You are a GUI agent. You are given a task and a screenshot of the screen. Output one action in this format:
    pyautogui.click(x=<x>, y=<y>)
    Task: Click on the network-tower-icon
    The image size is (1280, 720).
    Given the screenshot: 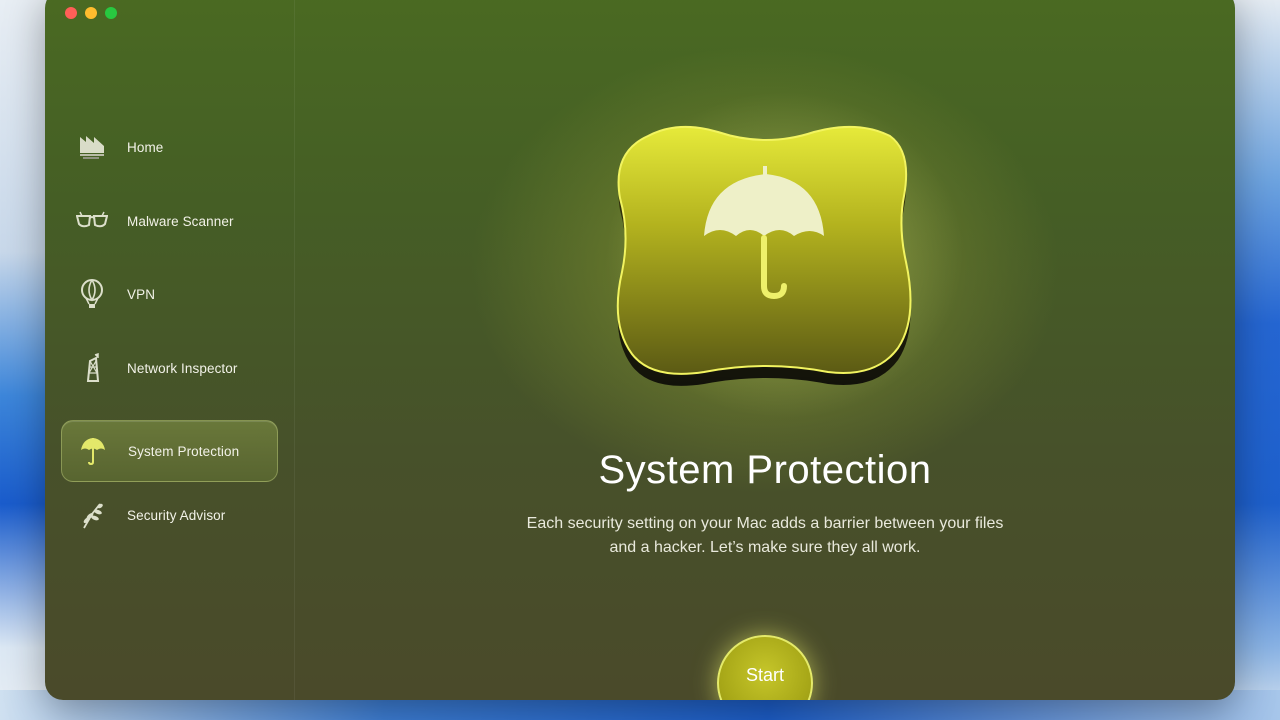 What is the action you would take?
    pyautogui.click(x=92, y=368)
    